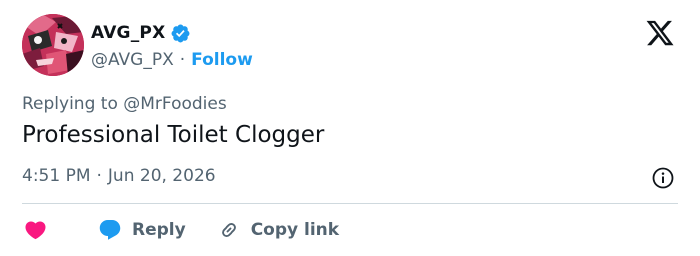 Image resolution: width=700 pixels, height=256 pixels. I want to click on heart-icon, so click(35, 230).